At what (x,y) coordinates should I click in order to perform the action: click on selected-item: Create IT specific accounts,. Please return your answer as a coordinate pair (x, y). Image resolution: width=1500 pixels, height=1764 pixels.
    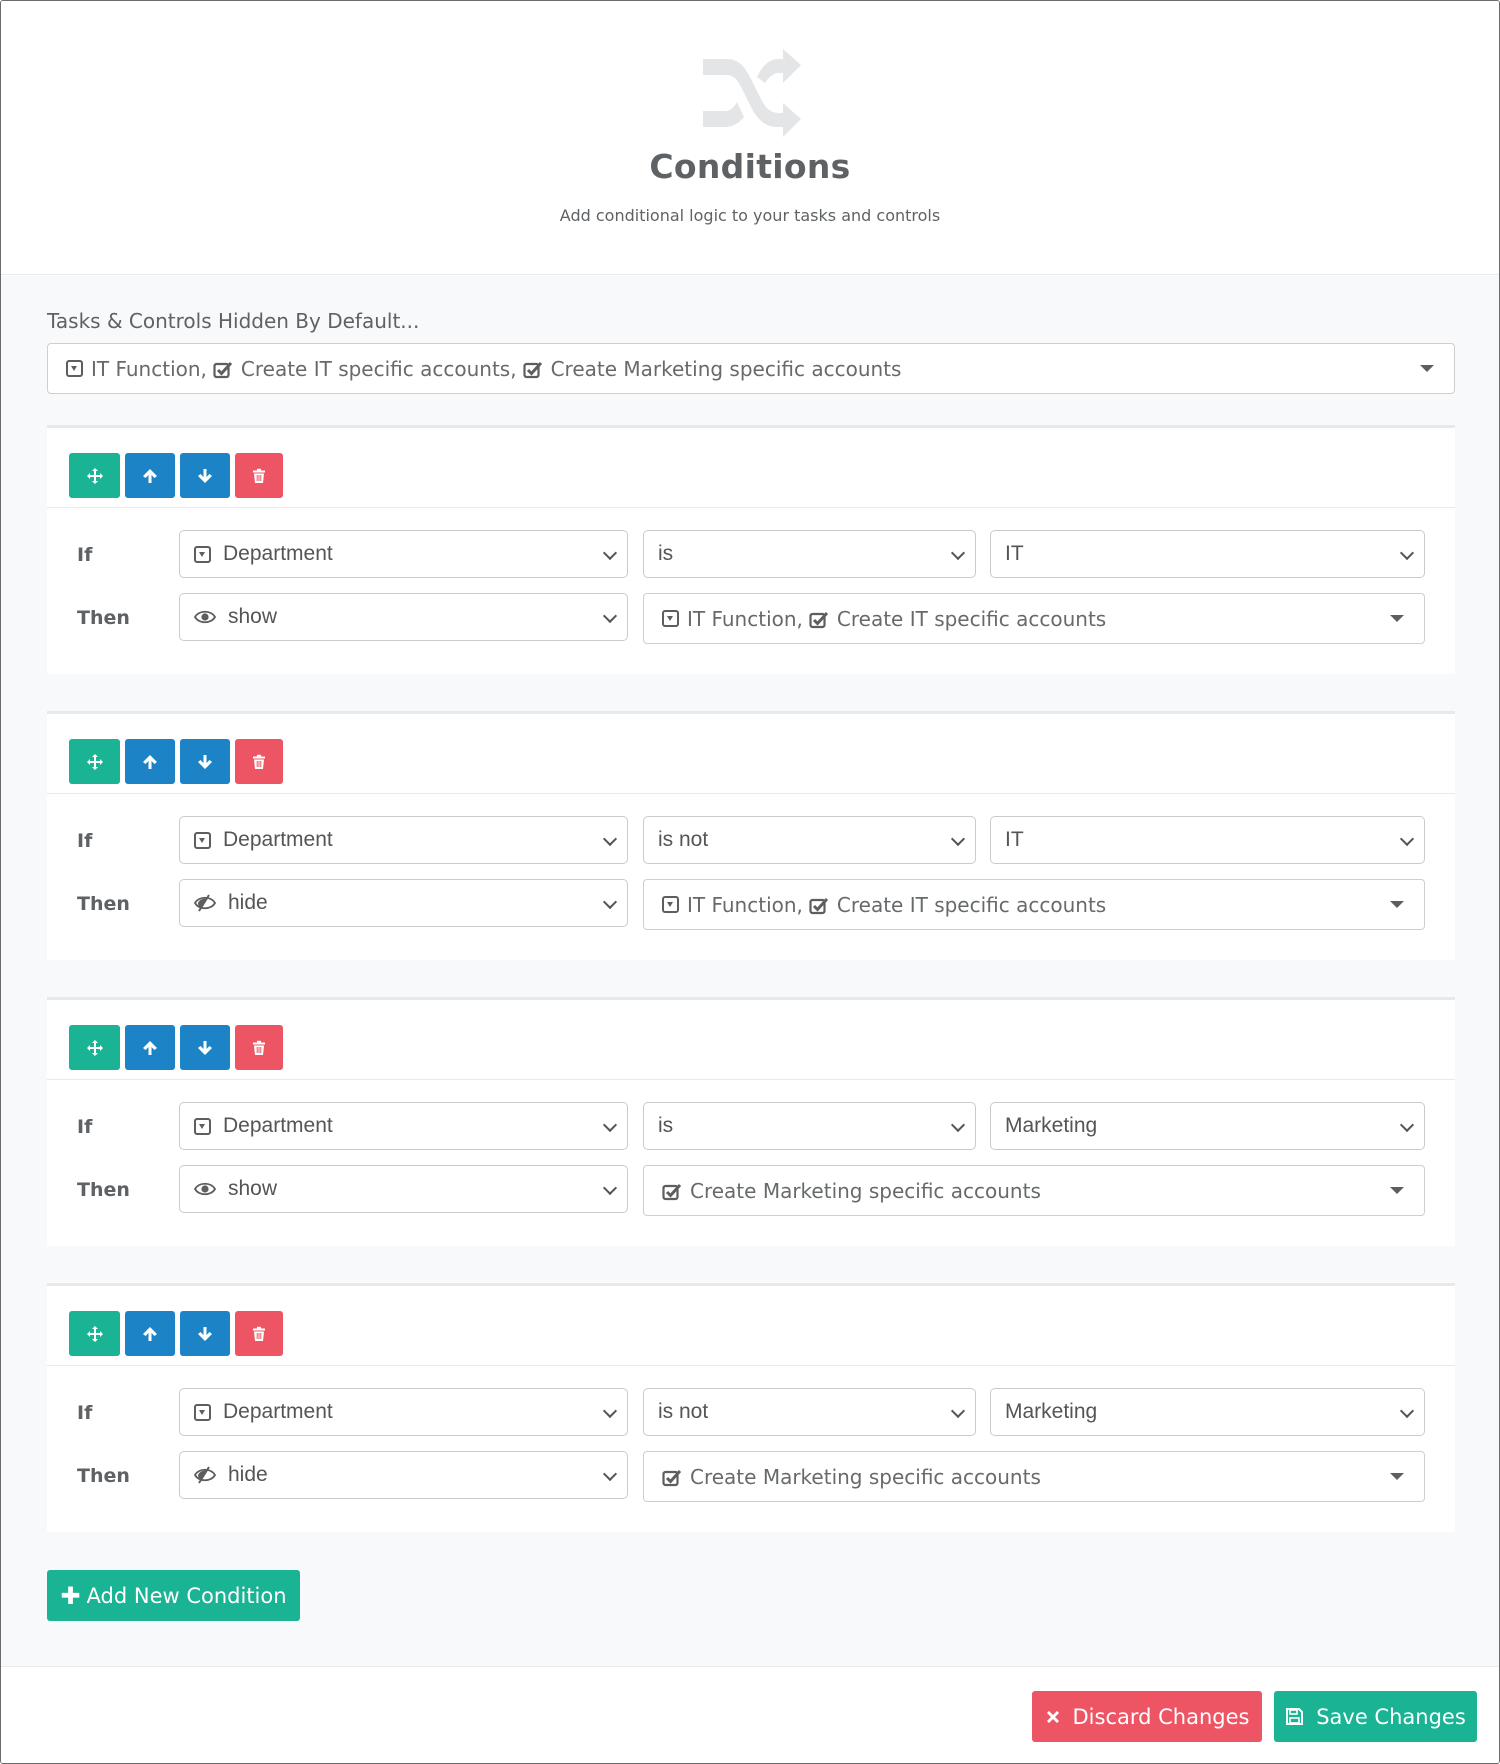
    Looking at the image, I should click on (365, 369).